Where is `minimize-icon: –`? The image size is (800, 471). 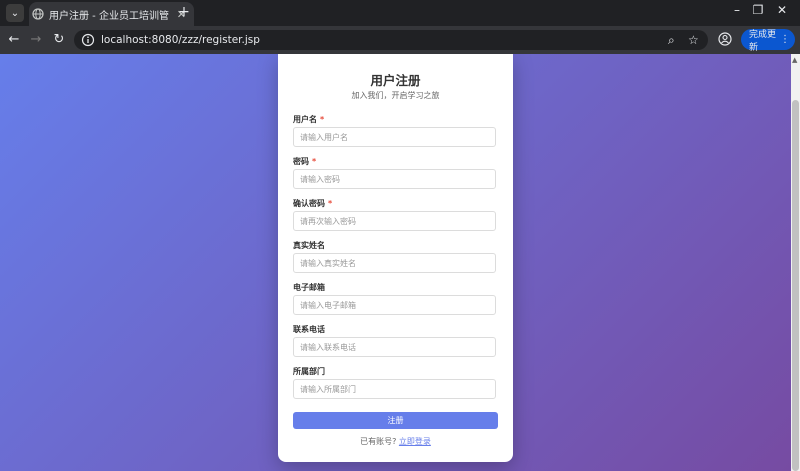
minimize-icon: – is located at coordinates (737, 10).